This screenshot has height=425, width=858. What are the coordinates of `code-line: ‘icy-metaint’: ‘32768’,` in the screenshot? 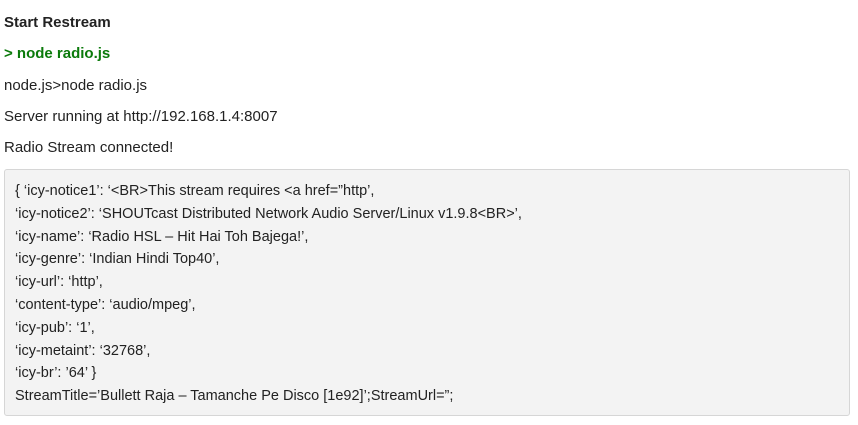 It's located at (83, 350).